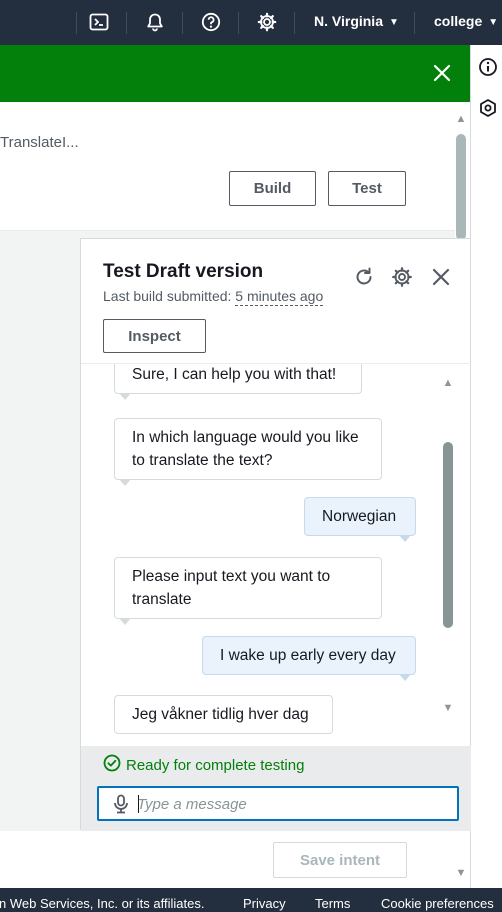  Describe the element at coordinates (340, 860) in the screenshot. I see `save-intent-button: Save intent` at that location.